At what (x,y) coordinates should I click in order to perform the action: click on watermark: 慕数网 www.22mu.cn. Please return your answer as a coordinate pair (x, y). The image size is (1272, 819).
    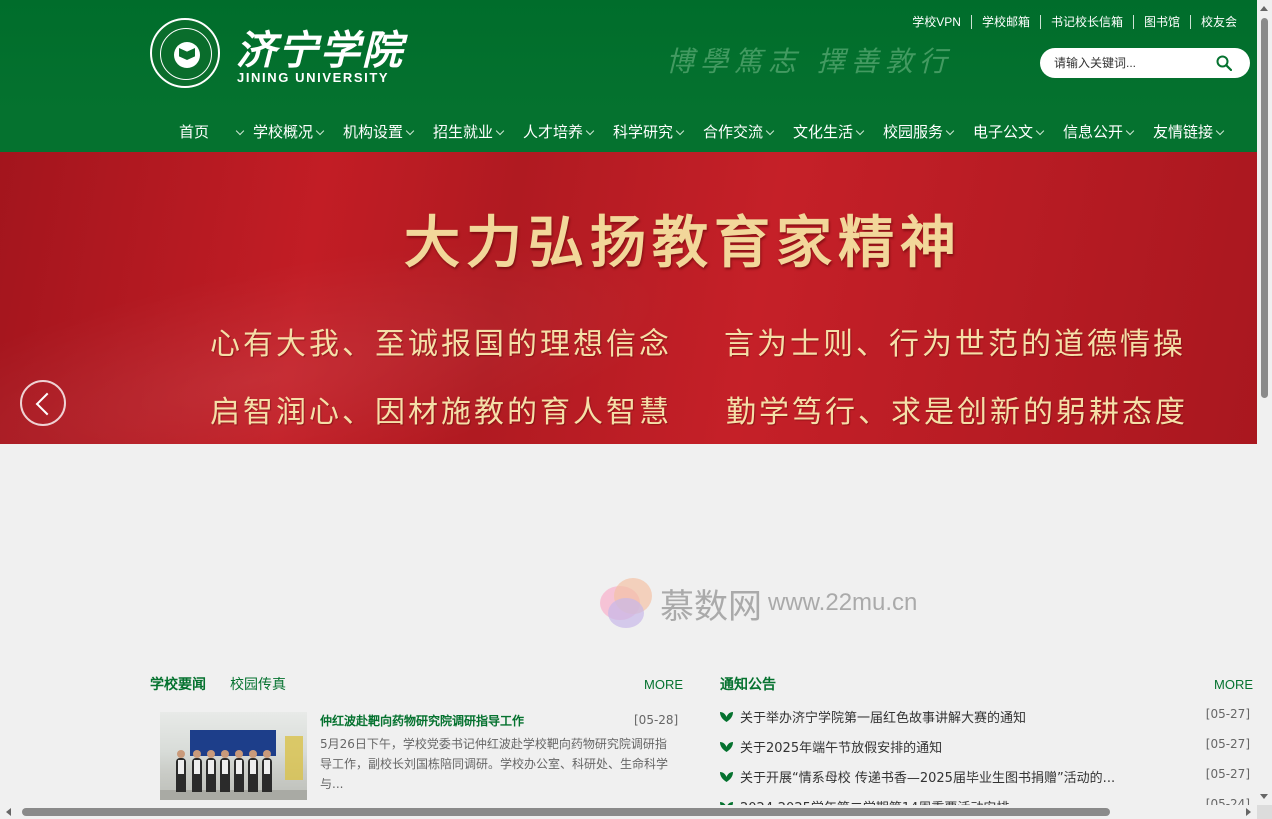
    Looking at the image, I should click on (757, 603).